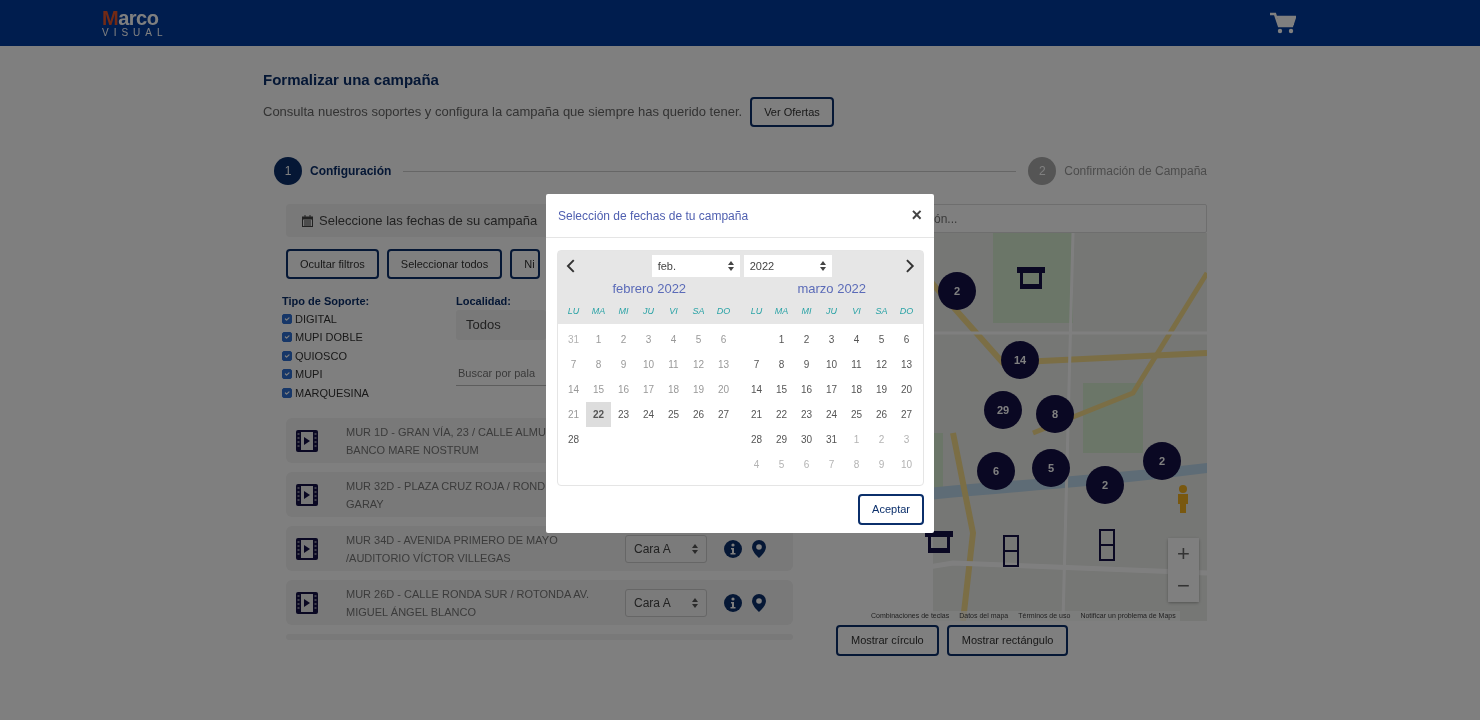 The height and width of the screenshot is (720, 1480). What do you see at coordinates (1183, 586) in the screenshot?
I see `zoom-out-button: −` at bounding box center [1183, 586].